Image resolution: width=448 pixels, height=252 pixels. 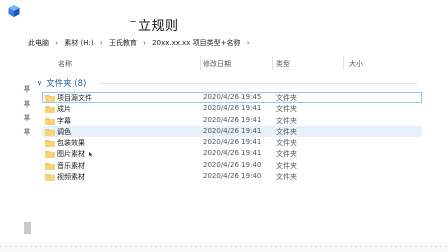 I want to click on file-date: 2020/4/26 19:45, so click(x=232, y=97).